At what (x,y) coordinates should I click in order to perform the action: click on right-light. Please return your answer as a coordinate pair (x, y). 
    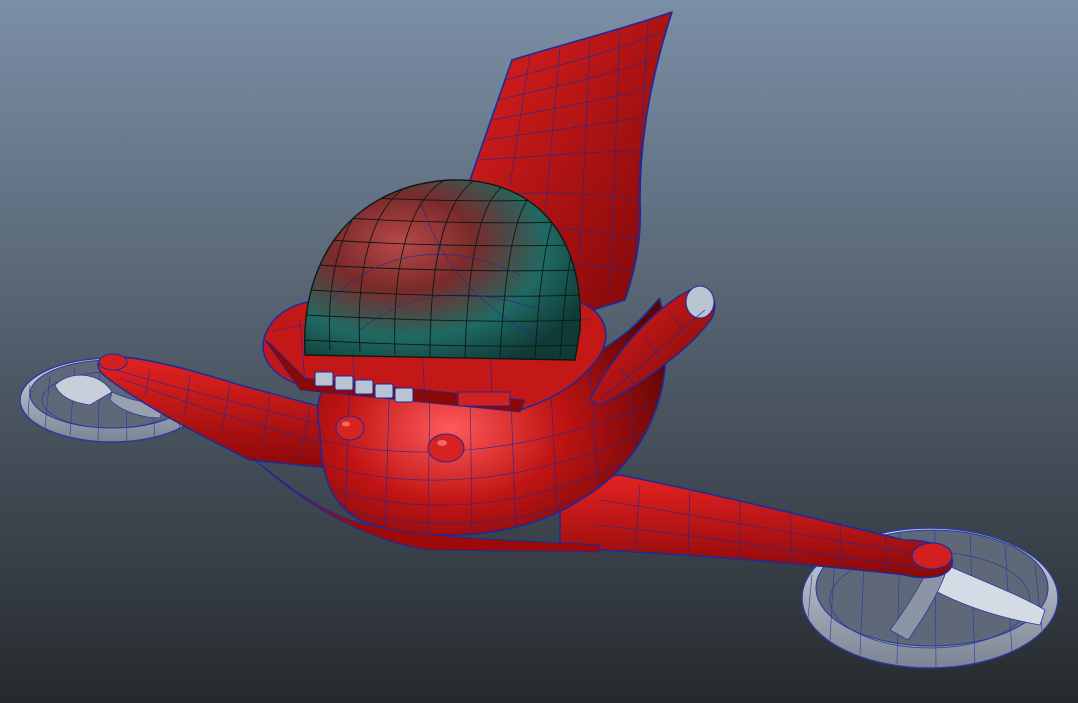
    Looking at the image, I should click on (446, 448).